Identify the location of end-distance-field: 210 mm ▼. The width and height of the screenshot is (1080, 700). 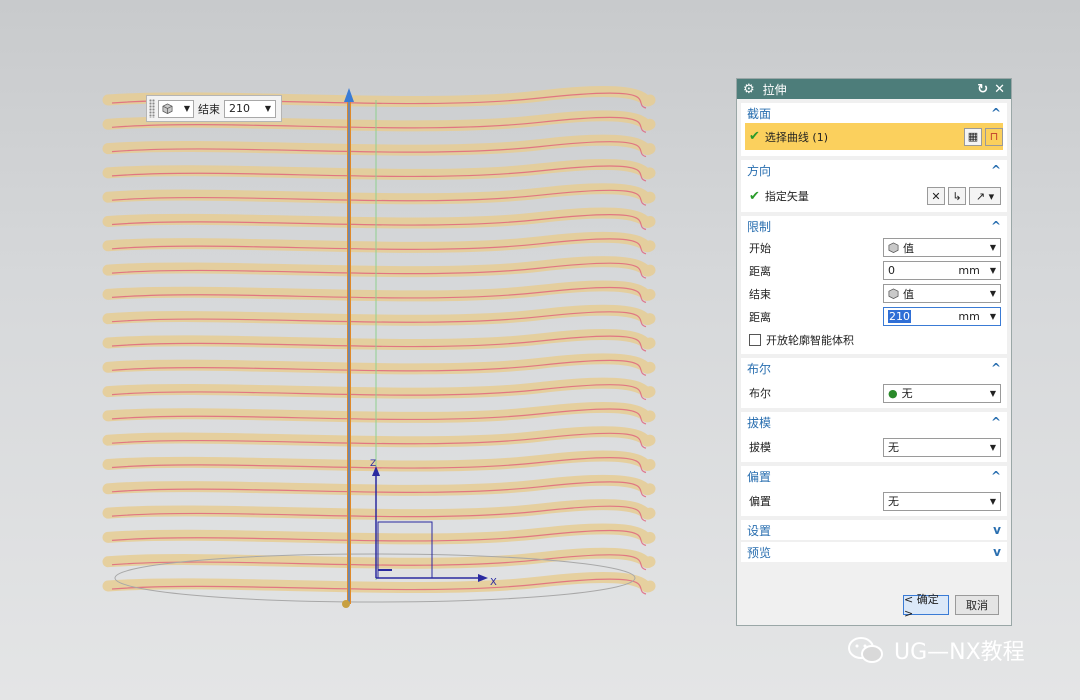
(942, 316).